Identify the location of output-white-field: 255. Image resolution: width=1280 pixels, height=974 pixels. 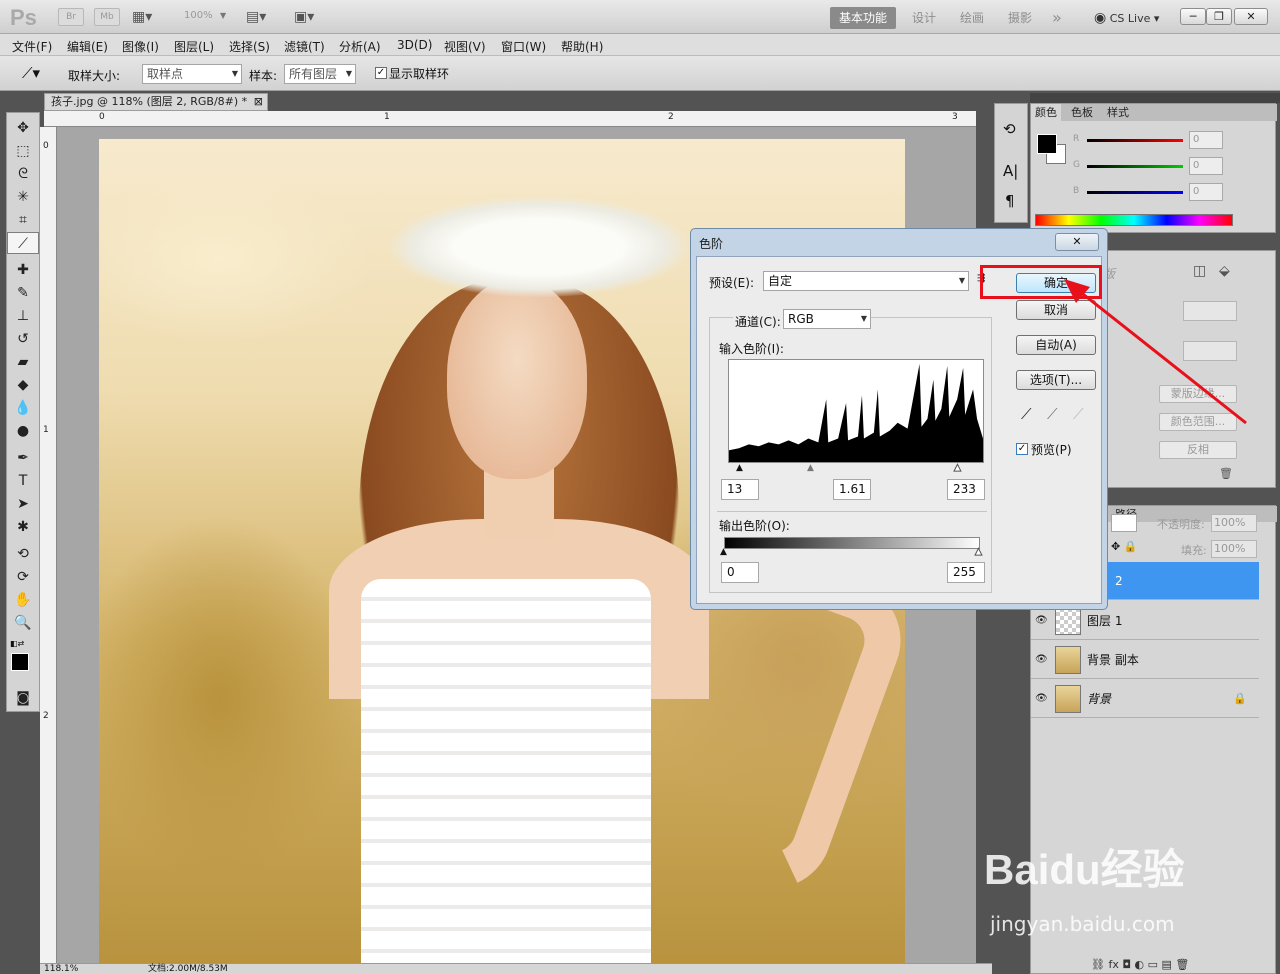
(966, 572).